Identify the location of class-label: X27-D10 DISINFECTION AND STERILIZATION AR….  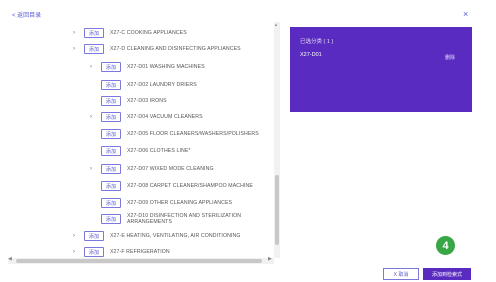
(184, 219).